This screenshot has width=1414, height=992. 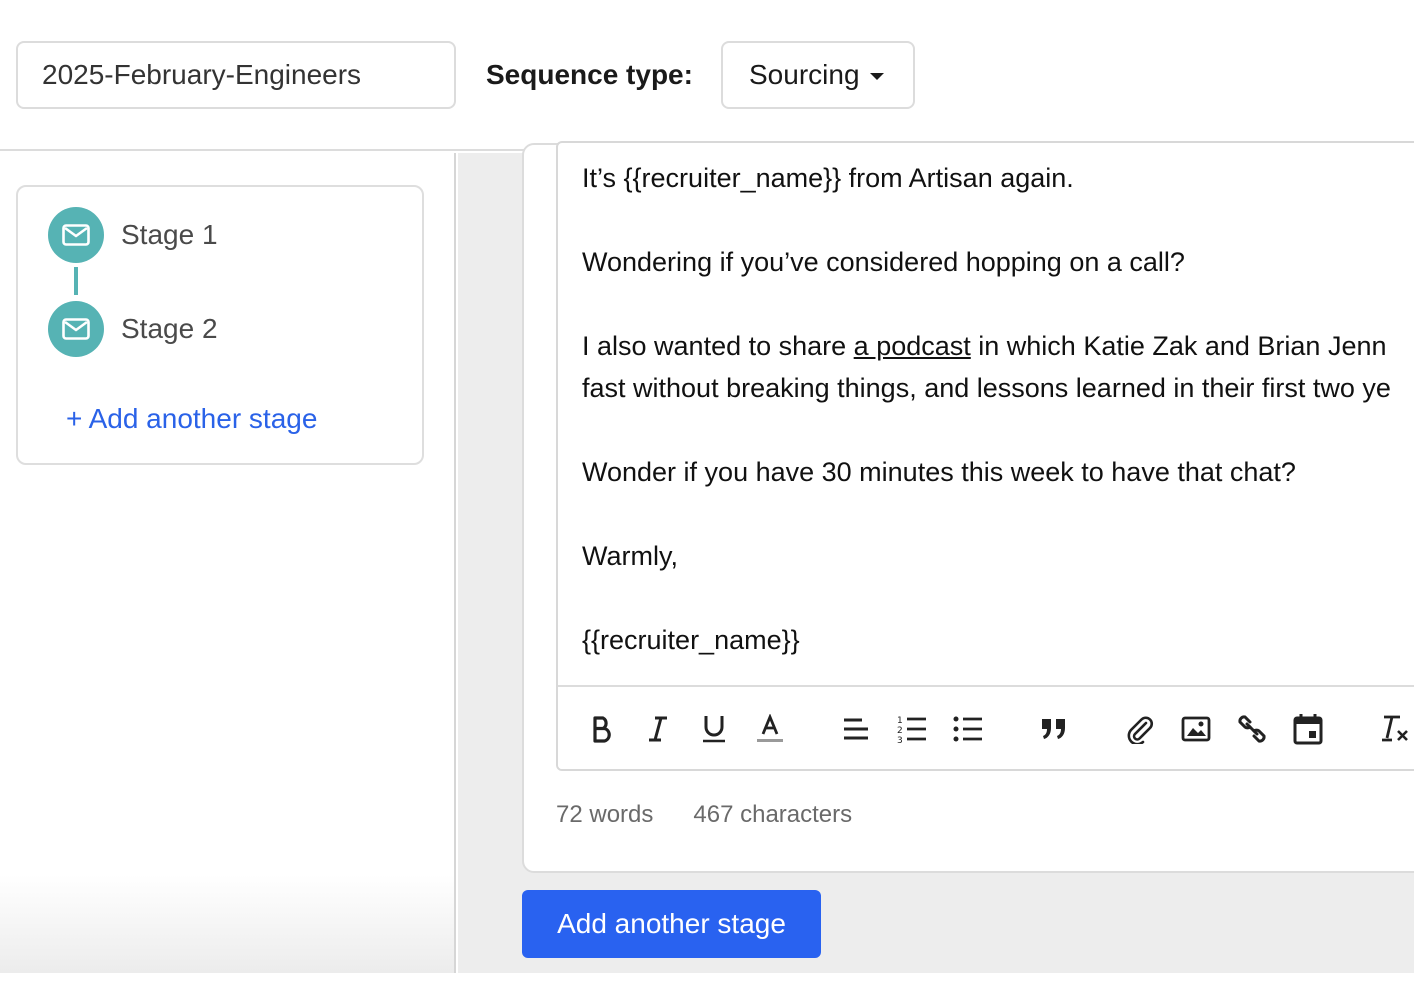 What do you see at coordinates (714, 729) in the screenshot?
I see `underline-icon` at bounding box center [714, 729].